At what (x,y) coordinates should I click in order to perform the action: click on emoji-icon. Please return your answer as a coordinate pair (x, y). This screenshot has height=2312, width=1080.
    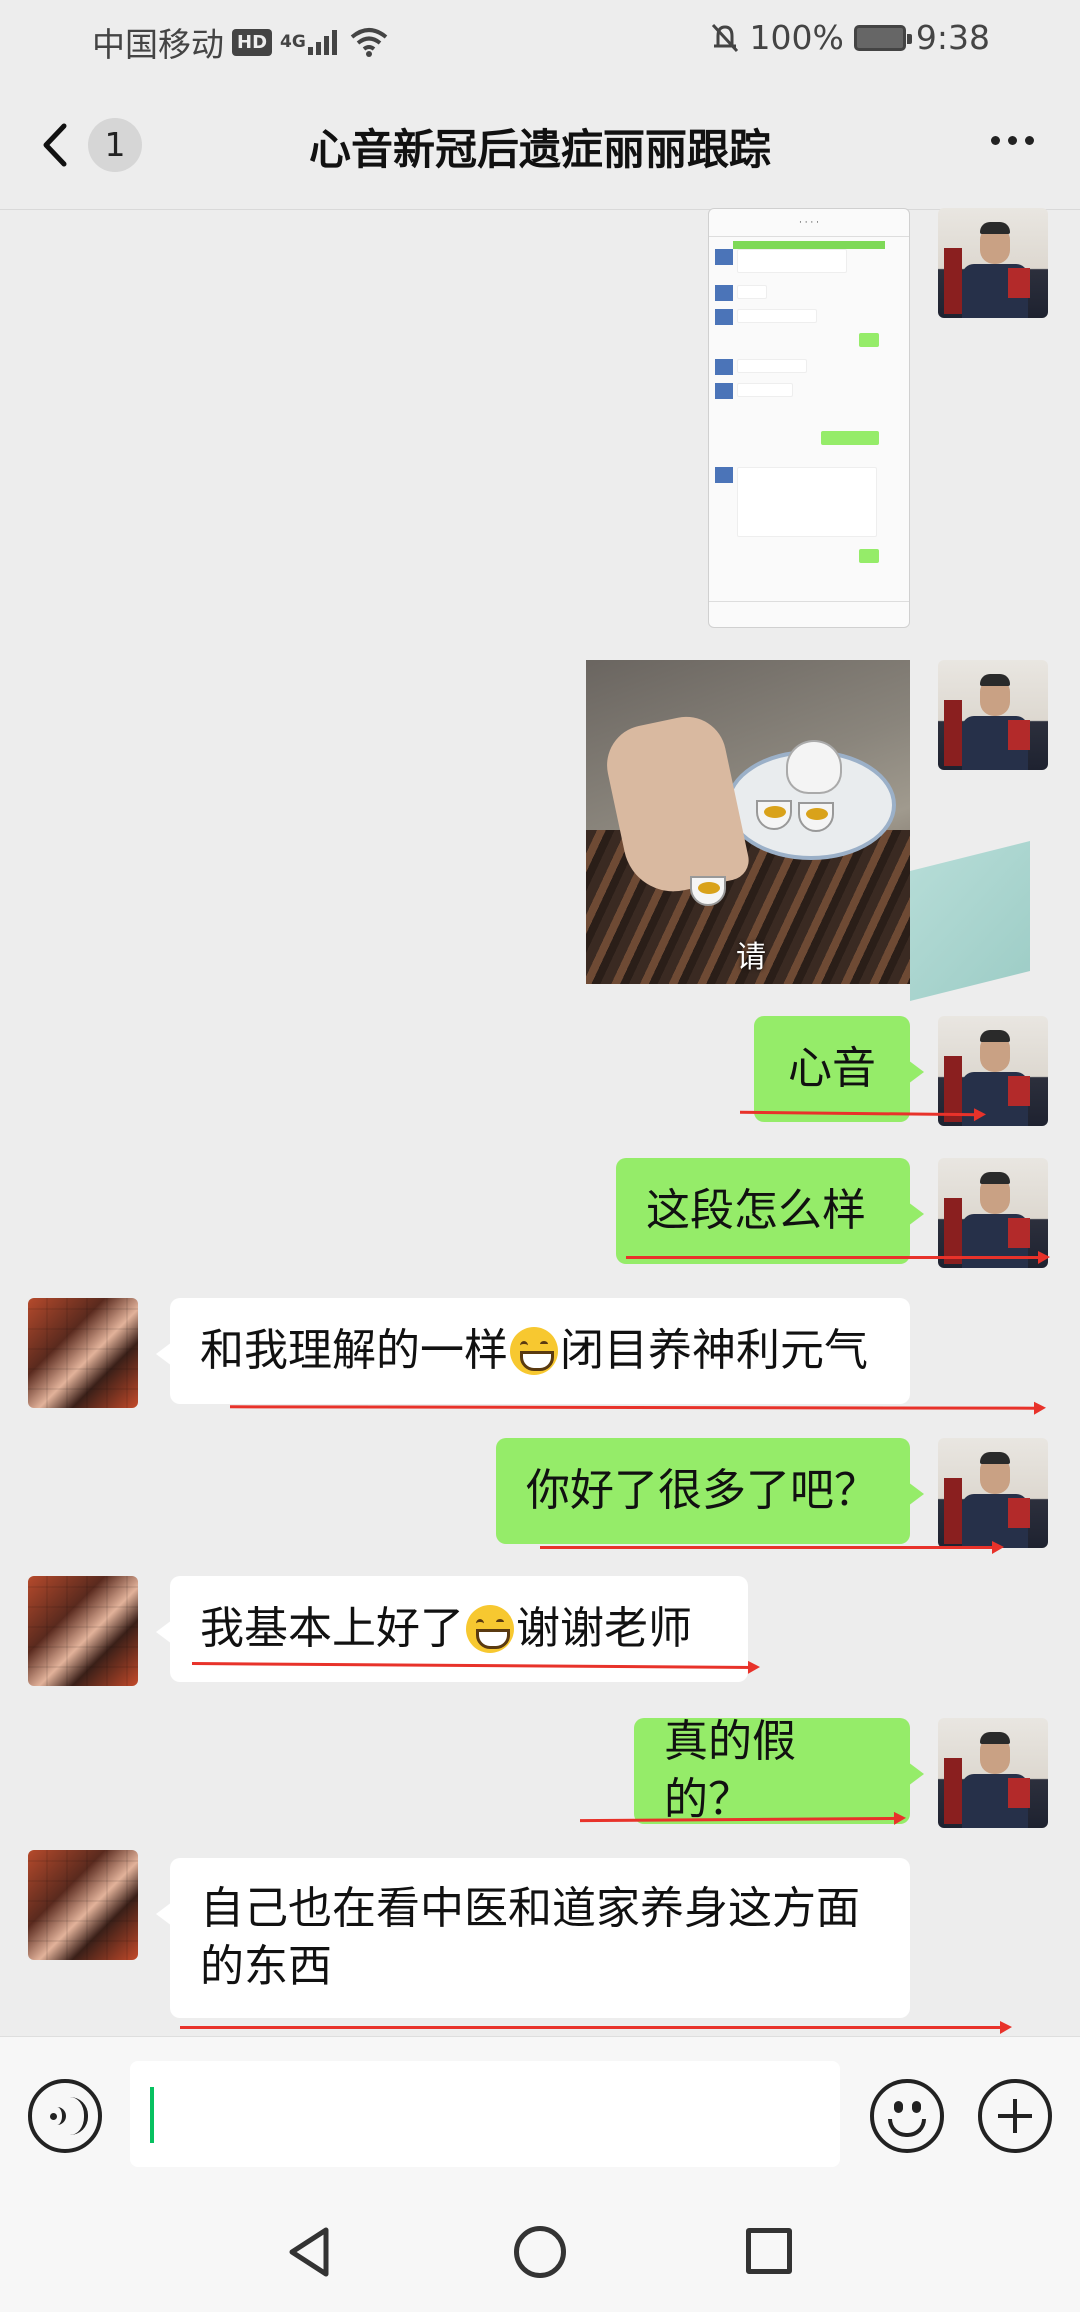
    Looking at the image, I should click on (907, 2116).